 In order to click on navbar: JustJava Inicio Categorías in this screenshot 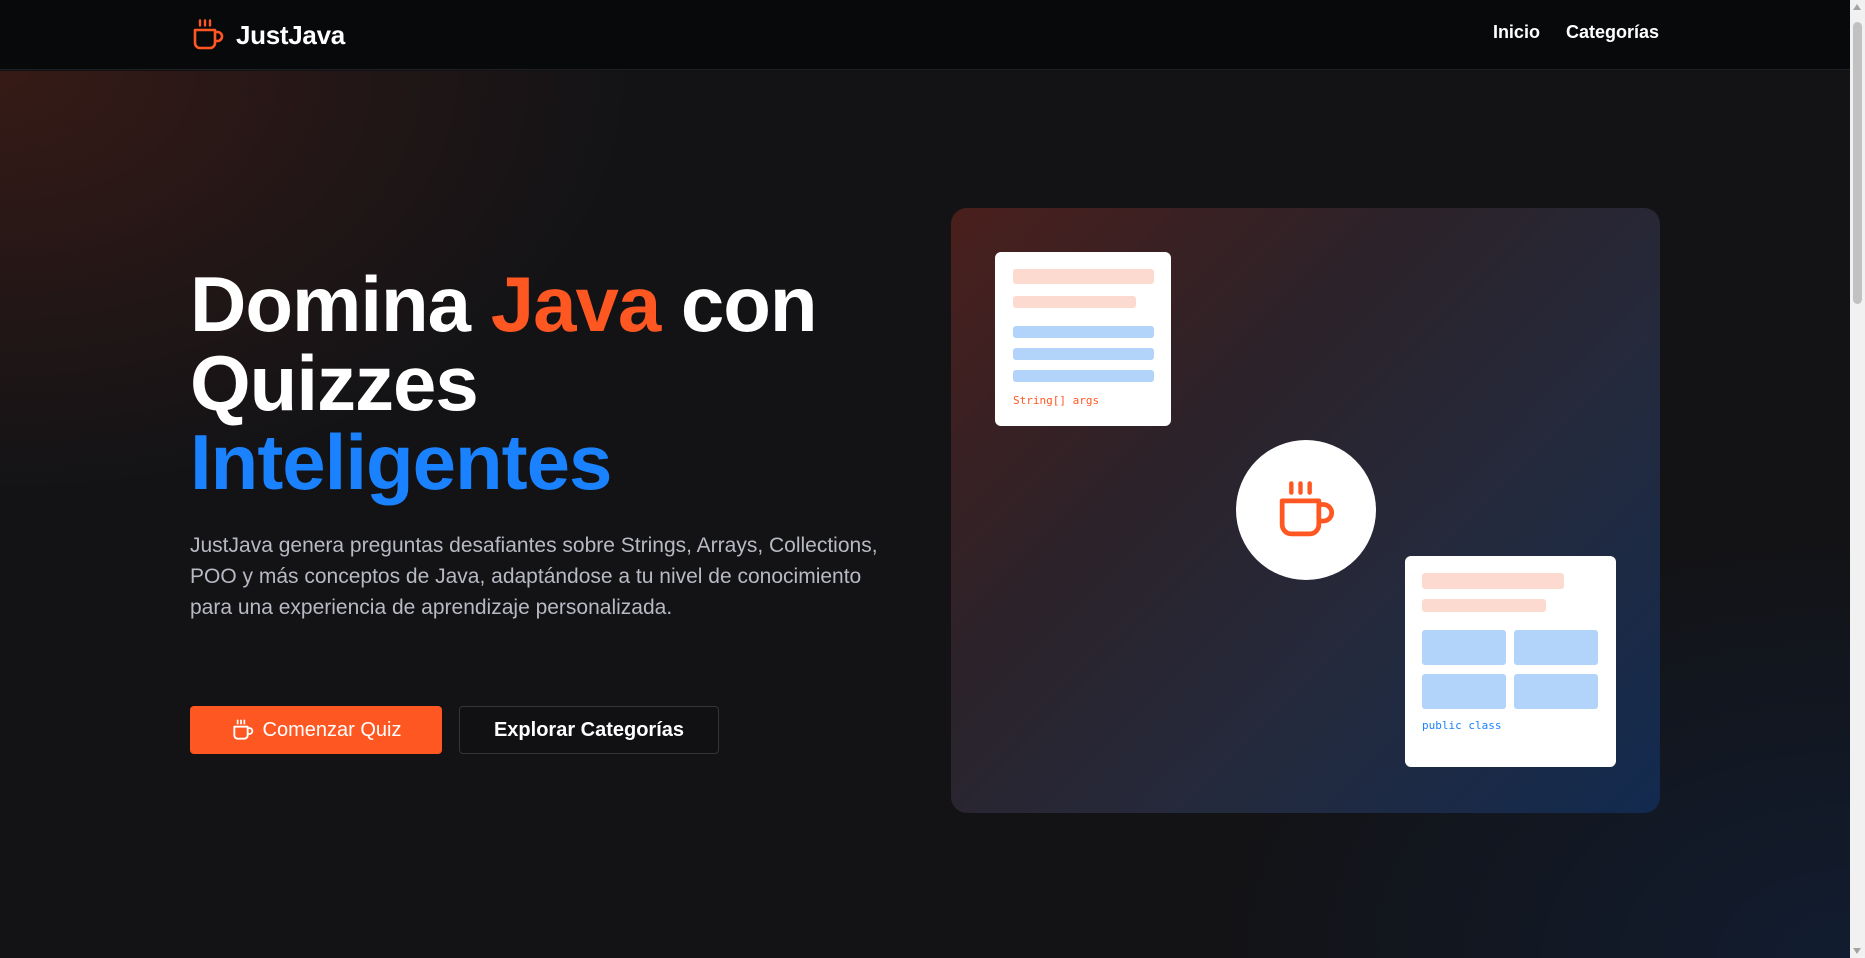, I will do `click(925, 35)`.